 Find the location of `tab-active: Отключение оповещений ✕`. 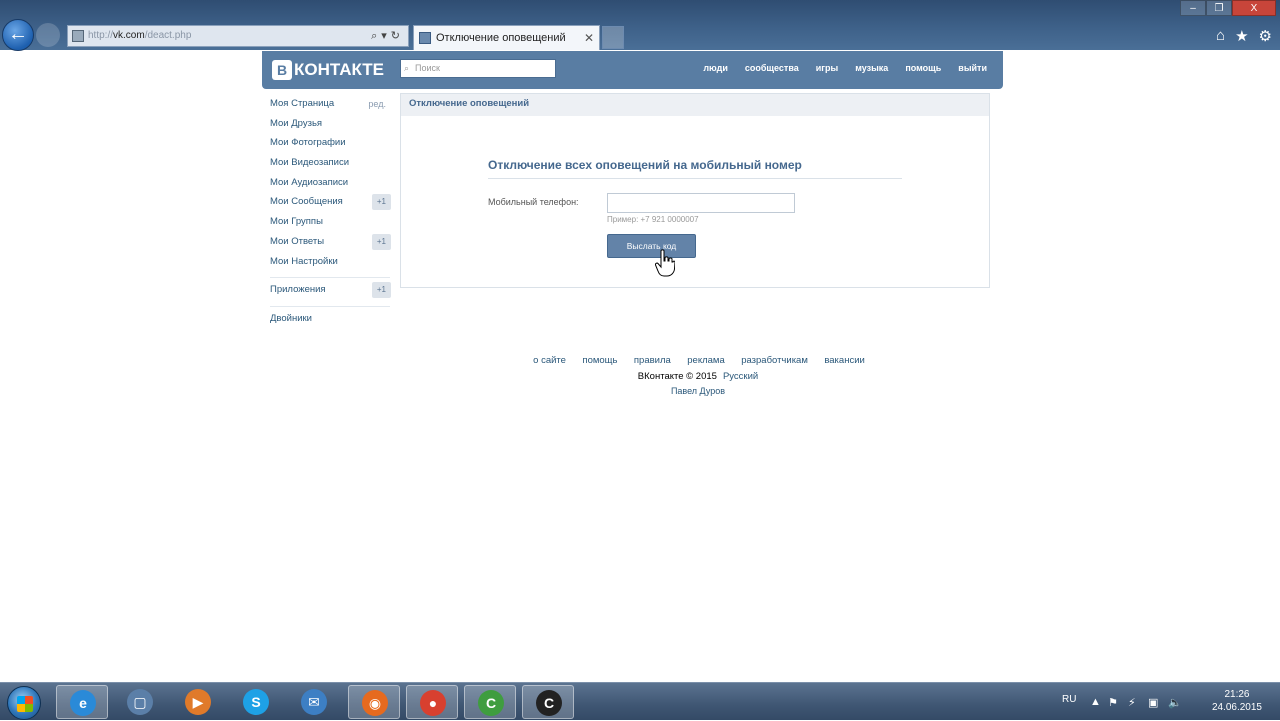

tab-active: Отключение оповещений ✕ is located at coordinates (506, 37).